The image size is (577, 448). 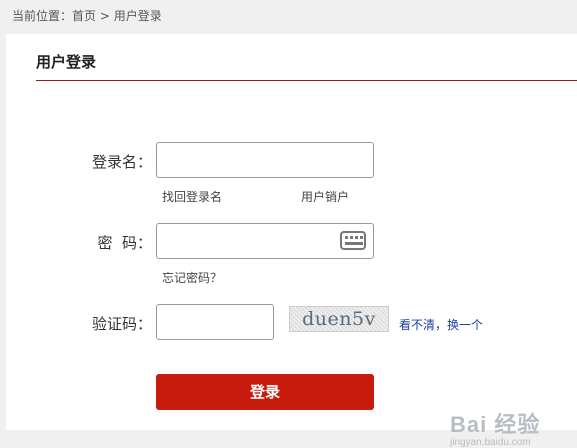 I want to click on password-label: 密 码：, so click(x=124, y=243).